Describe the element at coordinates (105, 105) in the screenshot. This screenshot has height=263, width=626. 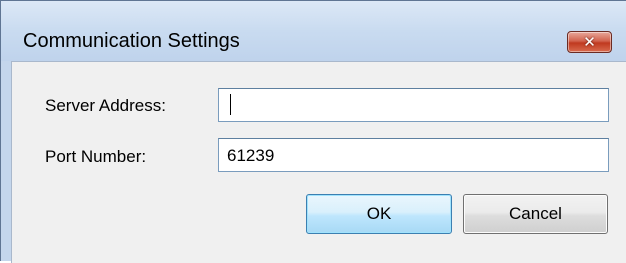
I see `server-address-label: Server Address:` at that location.